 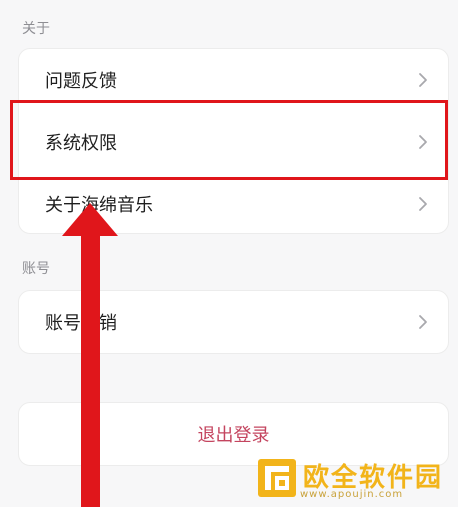 I want to click on account-card: 账号注销, so click(x=233, y=322).